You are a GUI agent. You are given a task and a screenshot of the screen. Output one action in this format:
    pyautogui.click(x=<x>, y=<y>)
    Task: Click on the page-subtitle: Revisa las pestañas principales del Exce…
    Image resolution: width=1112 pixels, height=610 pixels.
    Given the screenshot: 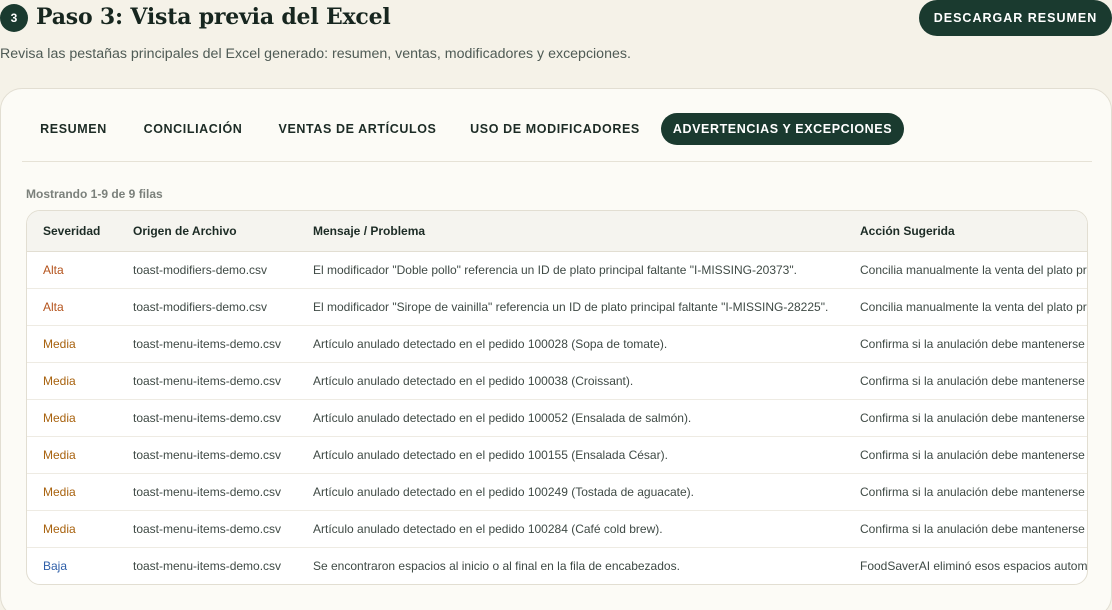 What is the action you would take?
    pyautogui.click(x=315, y=54)
    